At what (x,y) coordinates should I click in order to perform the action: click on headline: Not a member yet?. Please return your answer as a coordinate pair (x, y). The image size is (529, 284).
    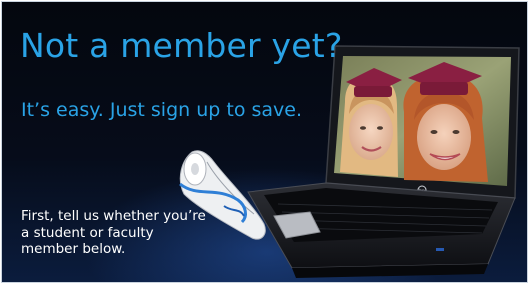
    Looking at the image, I should click on (181, 45).